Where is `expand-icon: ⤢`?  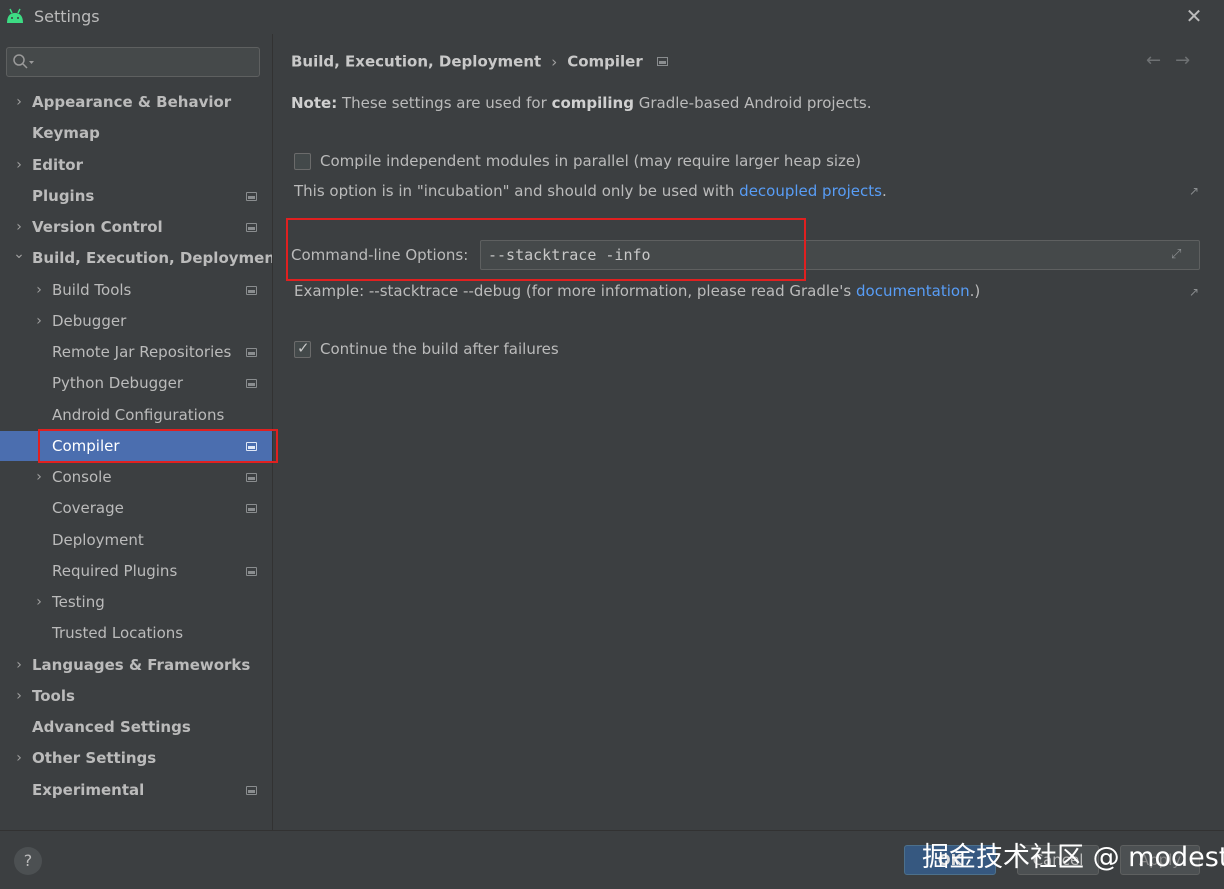
expand-icon: ⤢ is located at coordinates (1176, 254).